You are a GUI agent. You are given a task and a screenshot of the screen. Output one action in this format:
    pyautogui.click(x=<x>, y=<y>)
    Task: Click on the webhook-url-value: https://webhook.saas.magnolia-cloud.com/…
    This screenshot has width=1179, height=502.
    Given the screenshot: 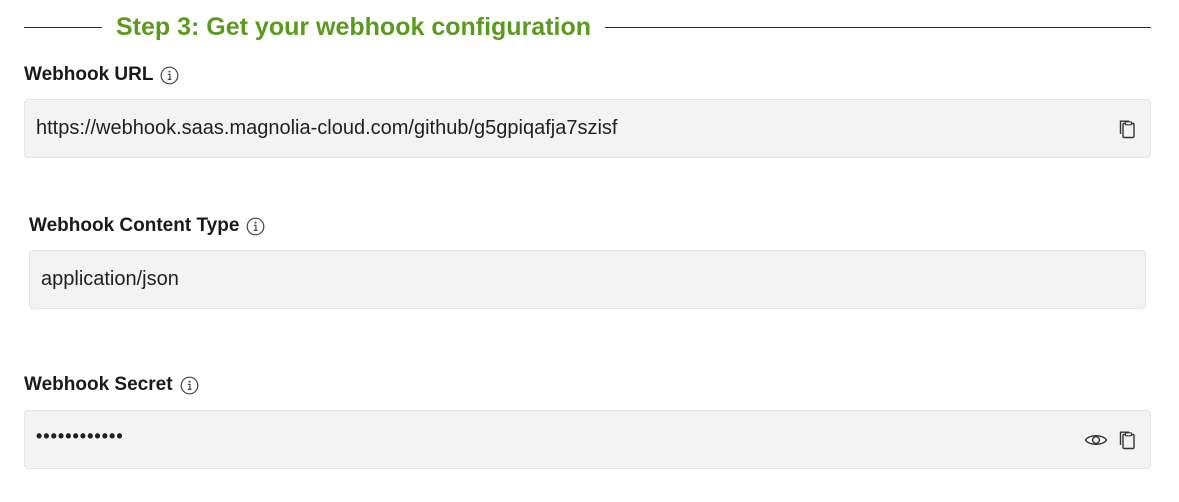 What is the action you would take?
    pyautogui.click(x=576, y=128)
    